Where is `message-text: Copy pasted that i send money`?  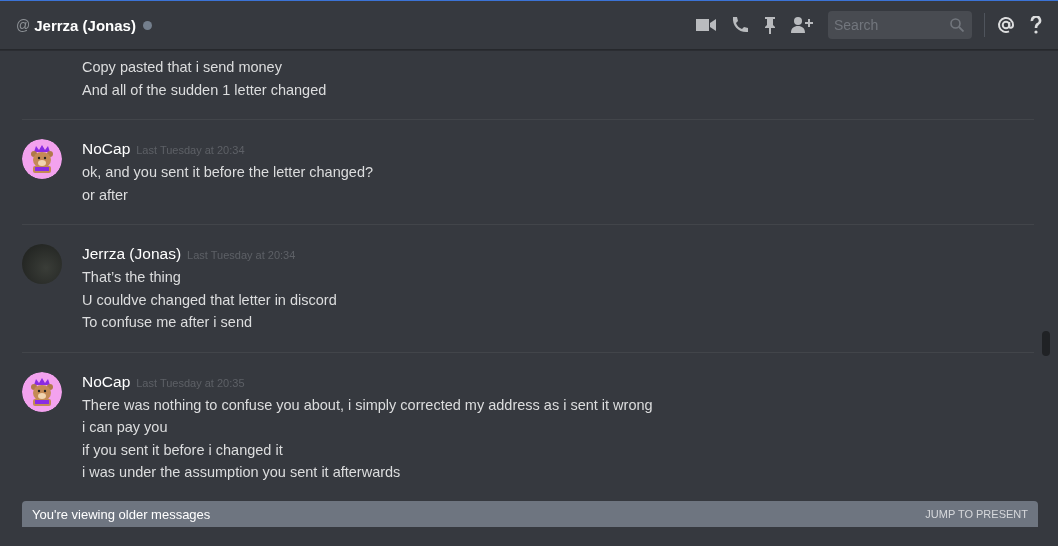 message-text: Copy pasted that i send money is located at coordinates (182, 67).